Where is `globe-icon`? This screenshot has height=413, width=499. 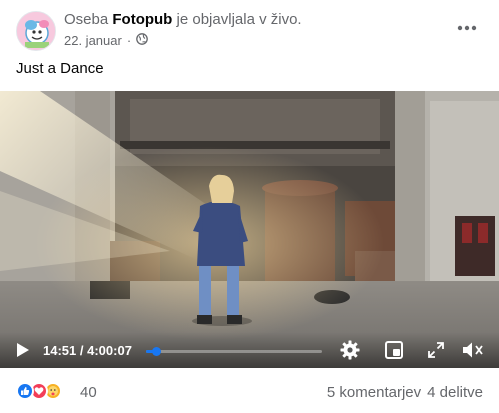 globe-icon is located at coordinates (142, 40).